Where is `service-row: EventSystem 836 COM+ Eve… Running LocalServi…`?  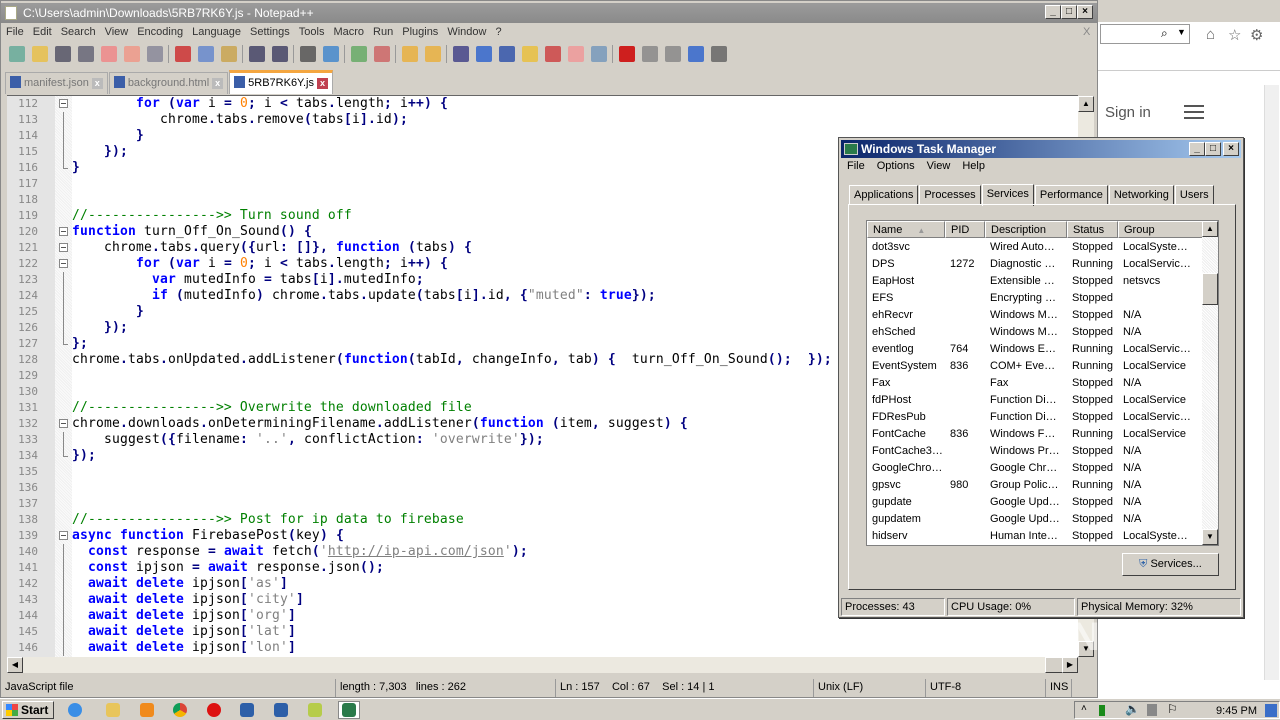
service-row: EventSystem 836 COM+ Eve… Running LocalServi… is located at coordinates (1035, 366).